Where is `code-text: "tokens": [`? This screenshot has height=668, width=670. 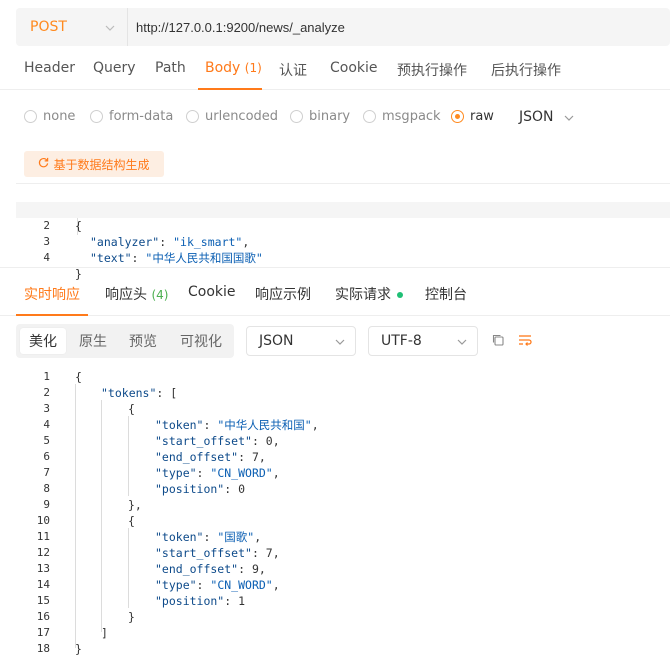
code-text: "tokens": [ is located at coordinates (139, 393).